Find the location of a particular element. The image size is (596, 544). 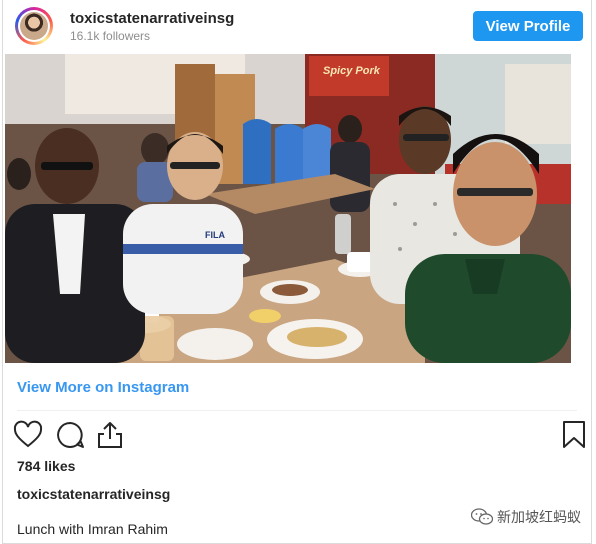

follower-count: 16.1k followers is located at coordinates (110, 36).